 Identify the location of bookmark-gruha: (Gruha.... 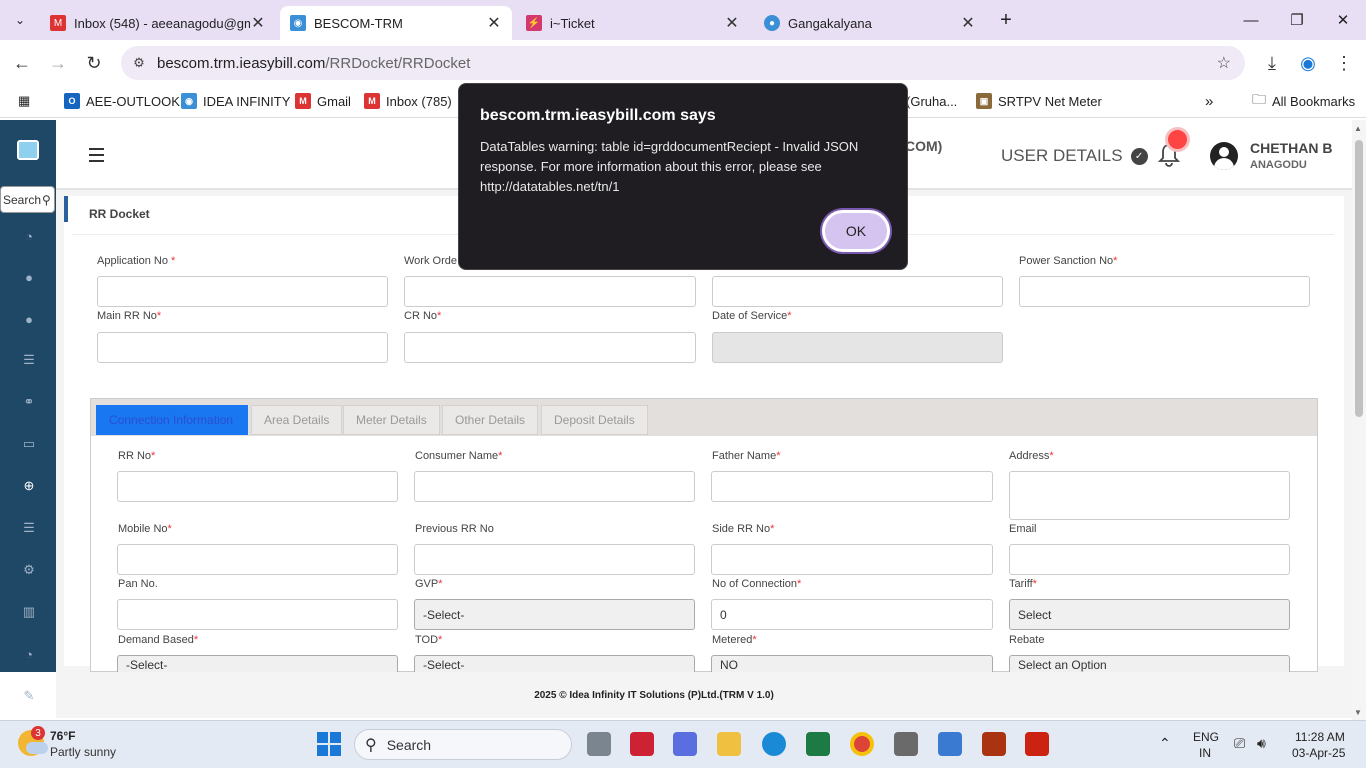
(931, 101).